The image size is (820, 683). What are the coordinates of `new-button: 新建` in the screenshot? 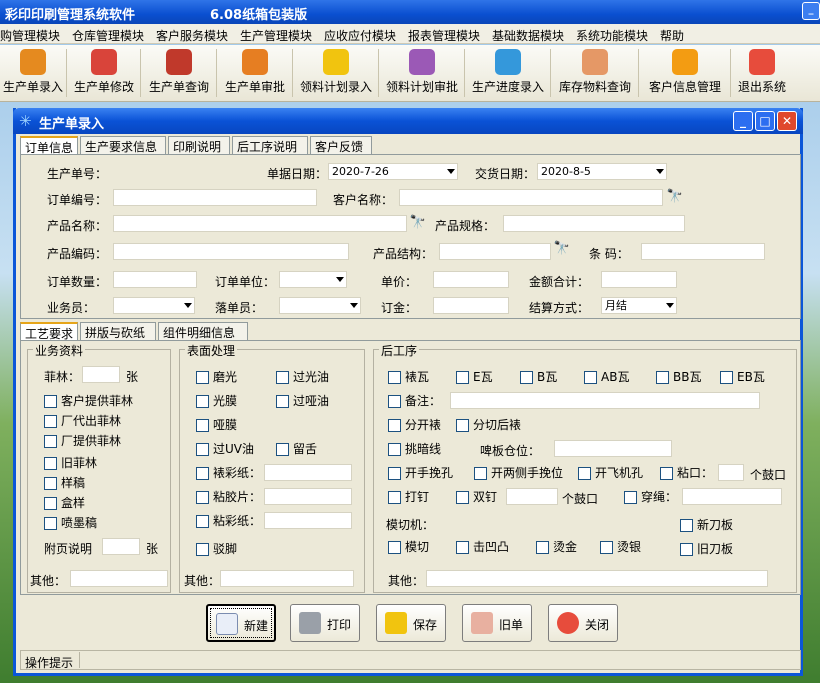 It's located at (241, 623).